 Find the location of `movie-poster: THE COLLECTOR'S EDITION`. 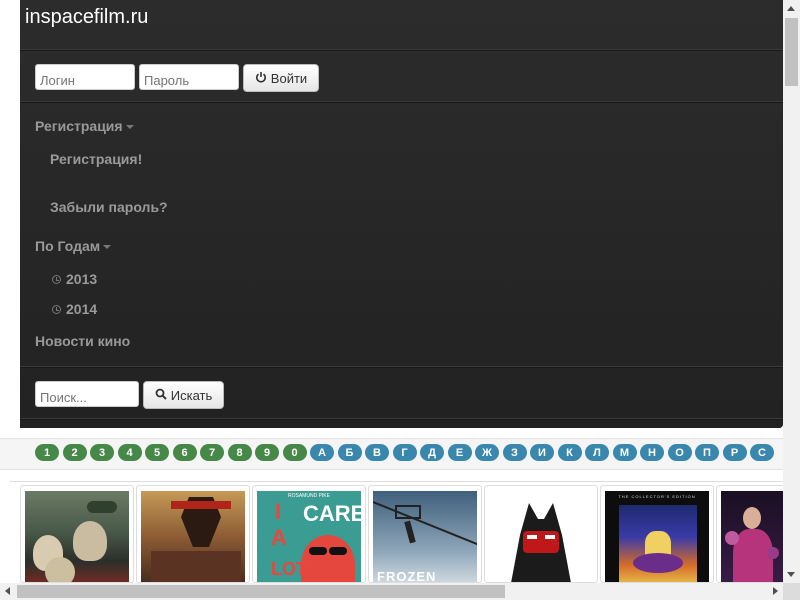

movie-poster: THE COLLECTOR'S EDITION is located at coordinates (657, 534).